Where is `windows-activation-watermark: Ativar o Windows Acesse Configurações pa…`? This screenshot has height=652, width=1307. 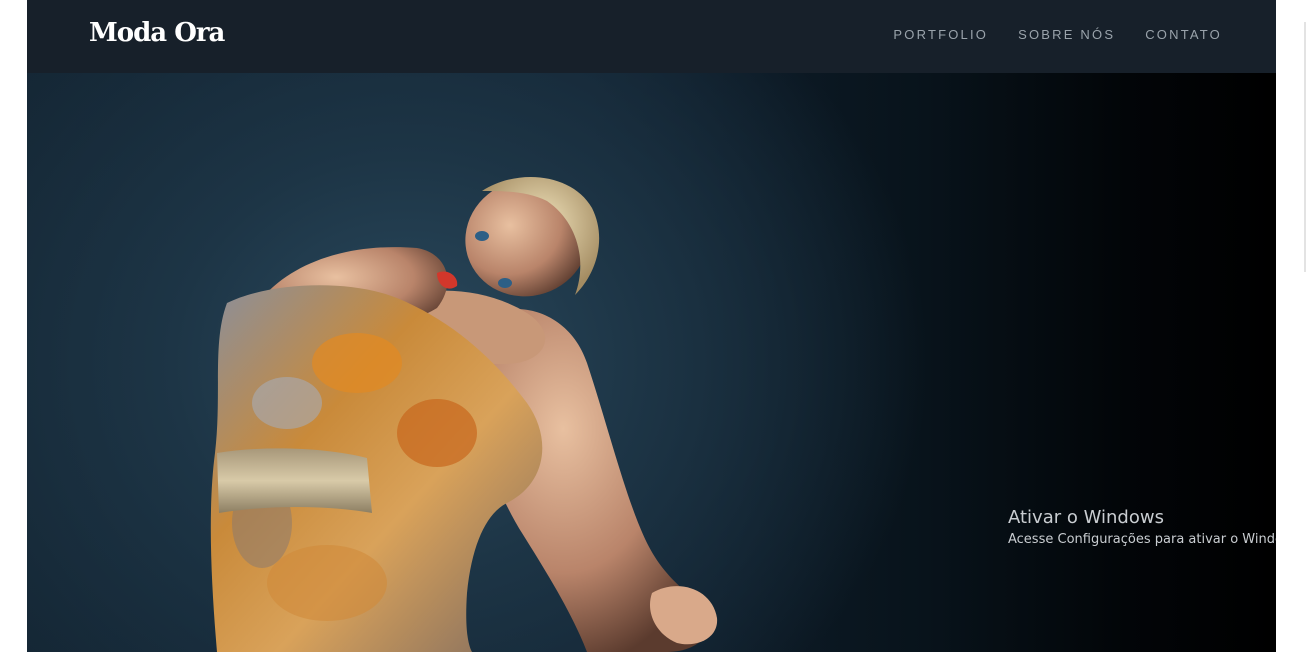
windows-activation-watermark: Ativar o Windows Acesse Configurações pa… is located at coordinates (1142, 528).